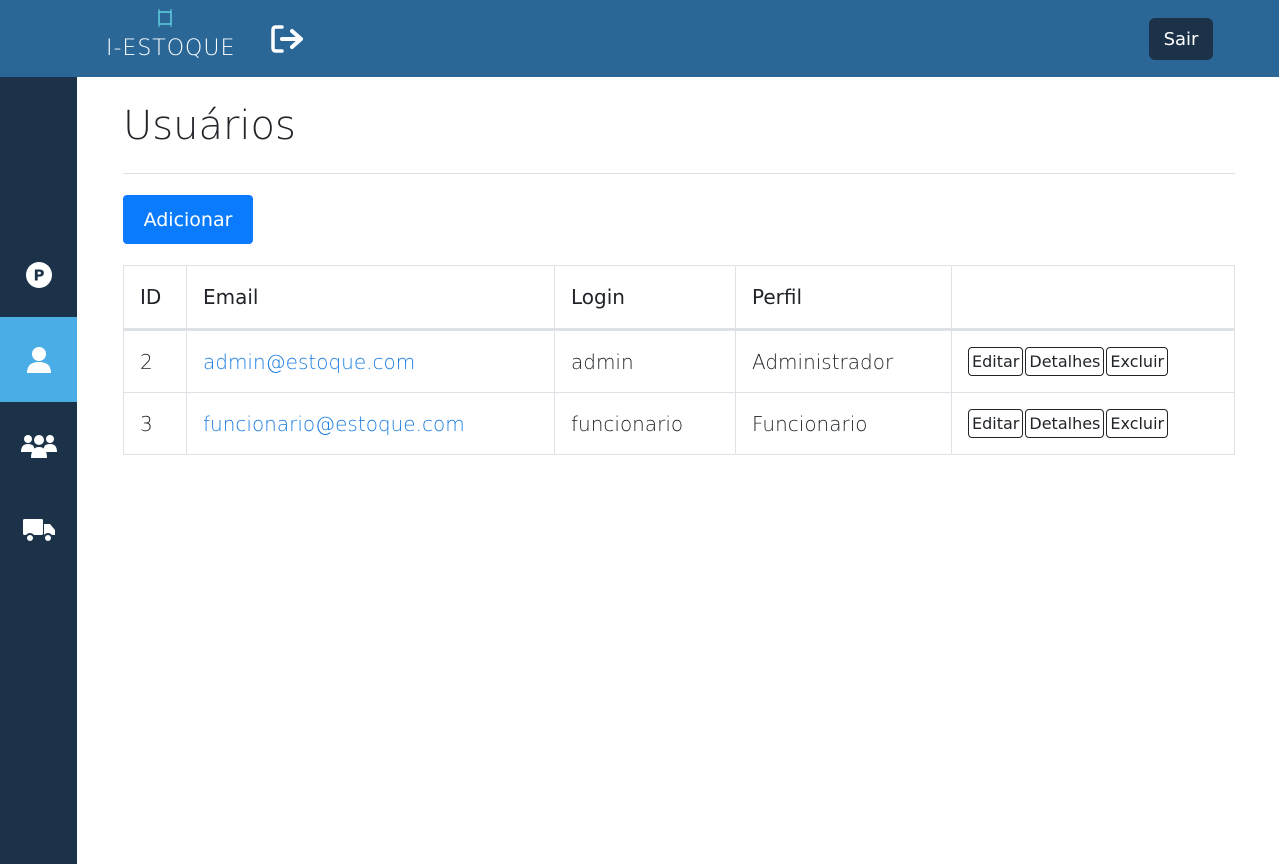  I want to click on cell-perfil: Funcionario, so click(843, 423).